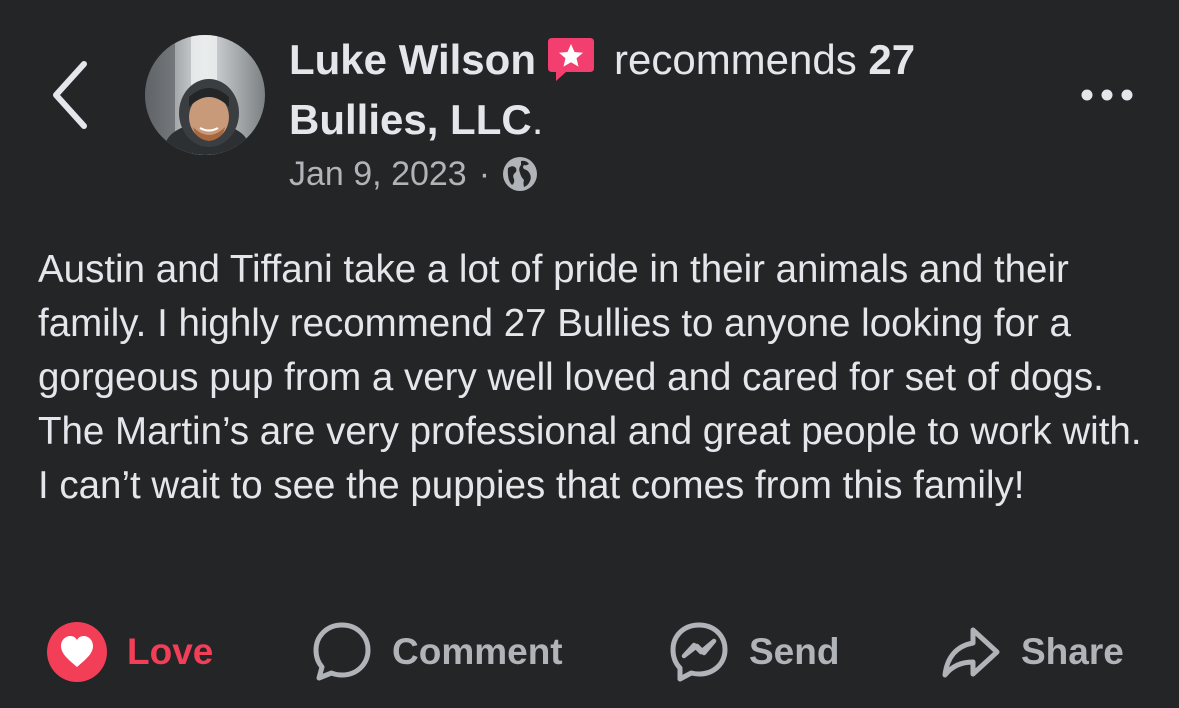 The height and width of the screenshot is (708, 1179). I want to click on globe-icon, so click(520, 174).